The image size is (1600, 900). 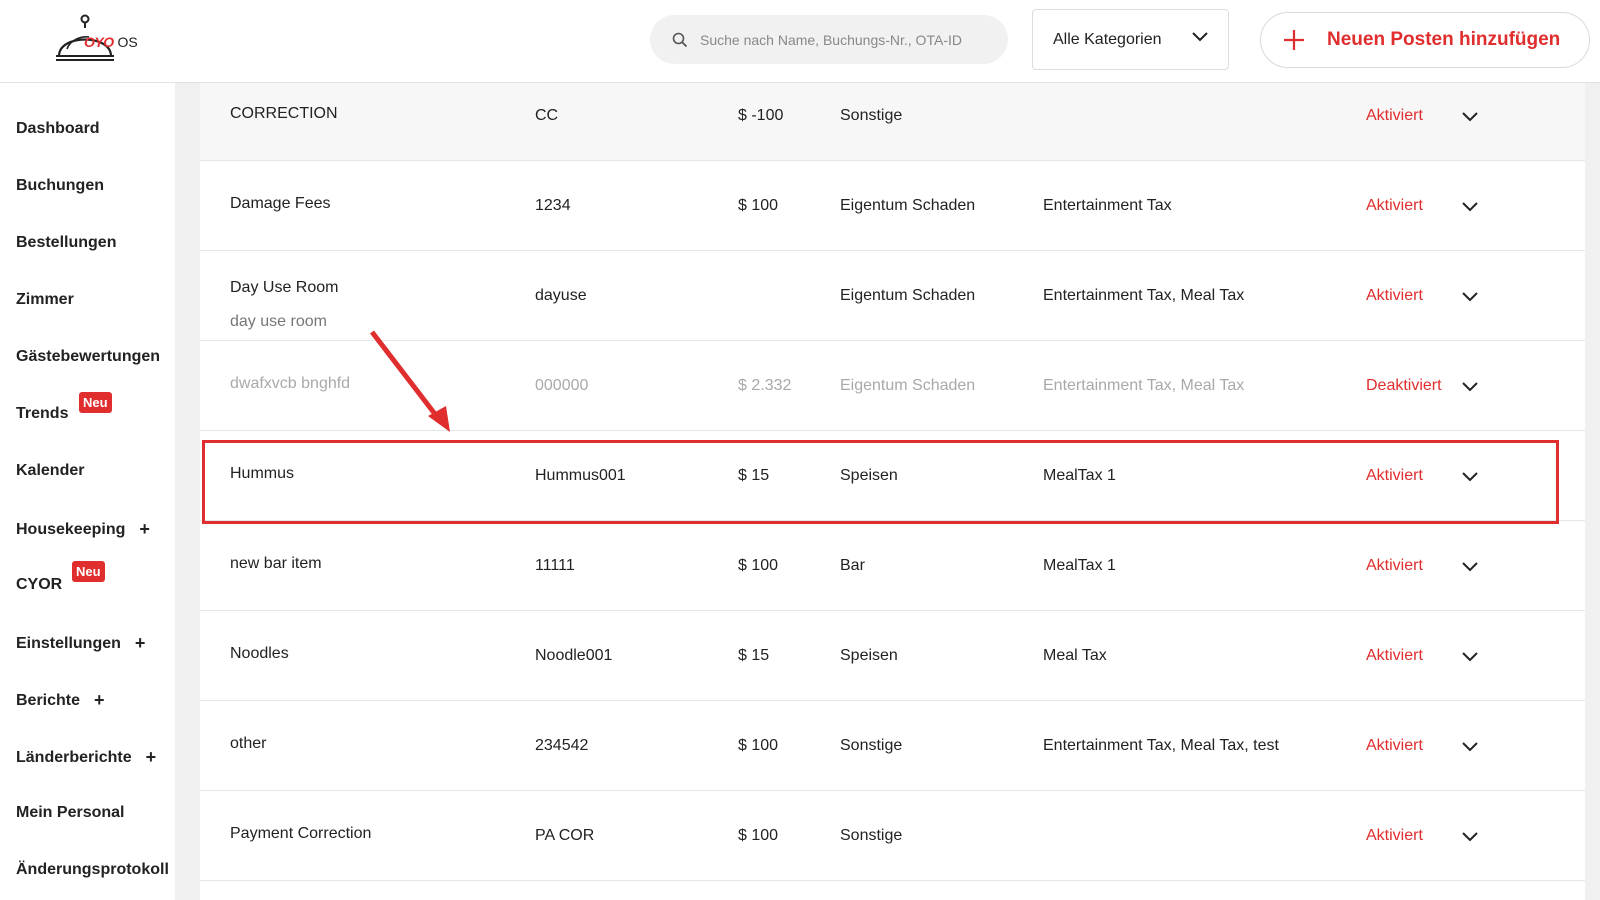 I want to click on sidebar-item-berichte: Berichte +, so click(x=60, y=700).